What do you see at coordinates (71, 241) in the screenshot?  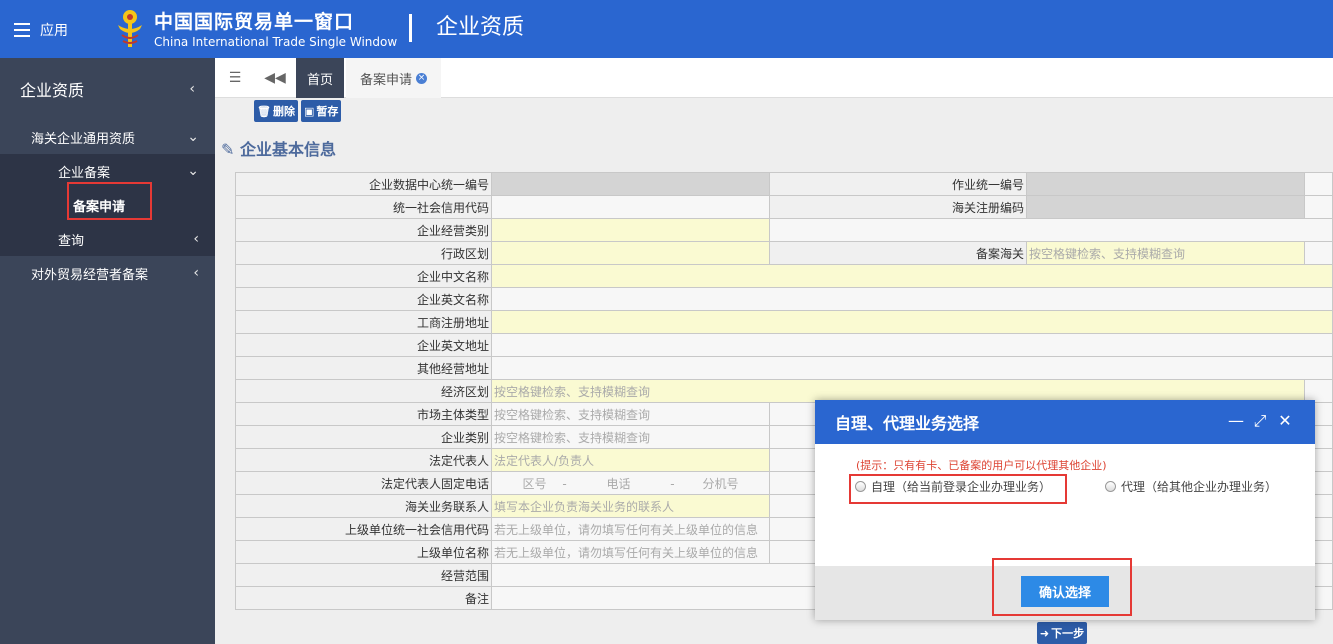 I see `sidebar-item-label: 查询` at bounding box center [71, 241].